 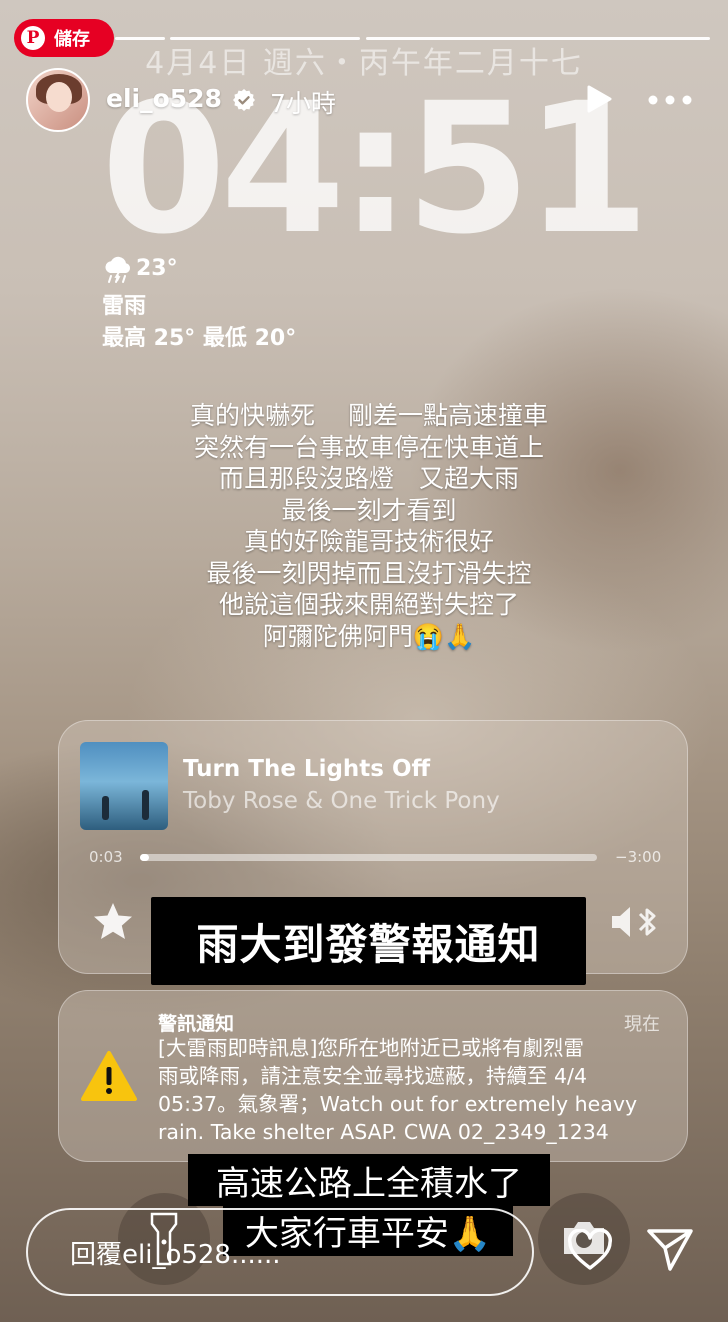 What do you see at coordinates (59, 97) in the screenshot?
I see `avatar-face` at bounding box center [59, 97].